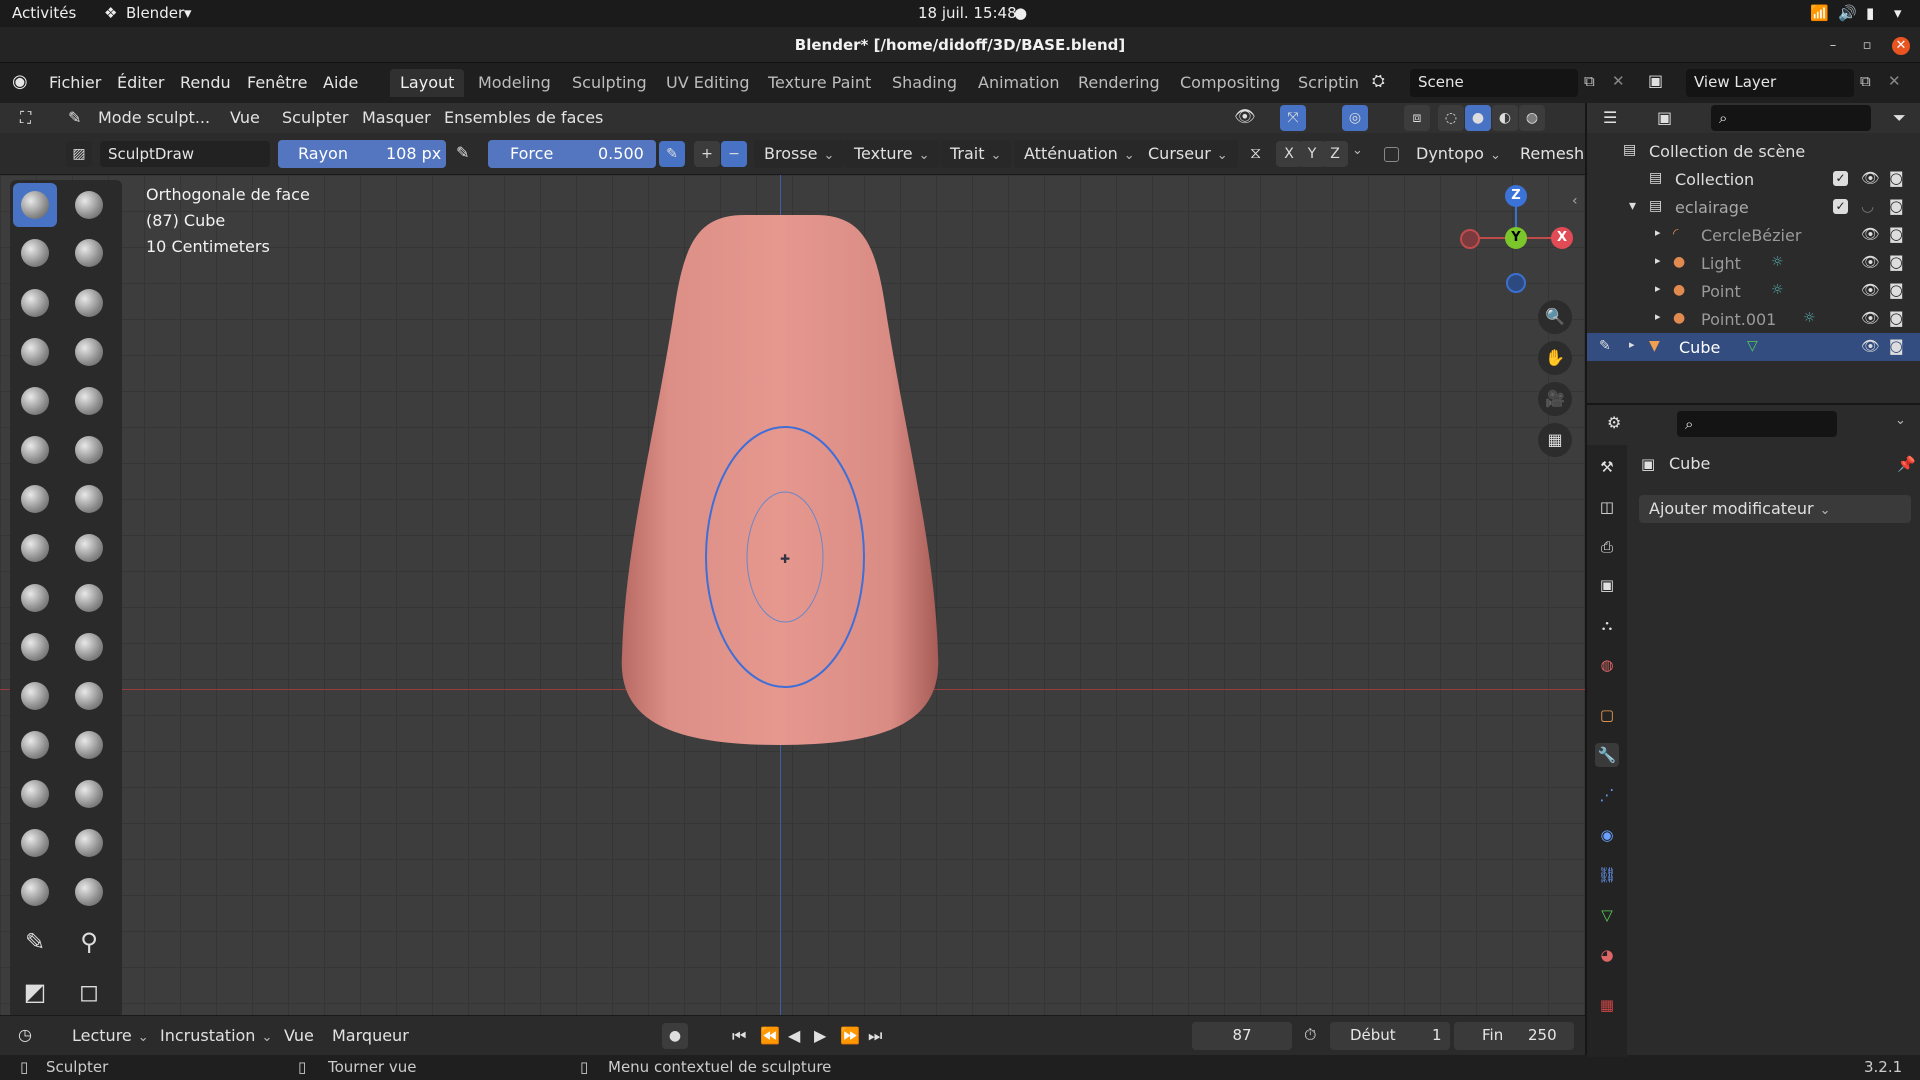  What do you see at coordinates (1867, 206) in the screenshot?
I see `eye-closed-icon: ◡` at bounding box center [1867, 206].